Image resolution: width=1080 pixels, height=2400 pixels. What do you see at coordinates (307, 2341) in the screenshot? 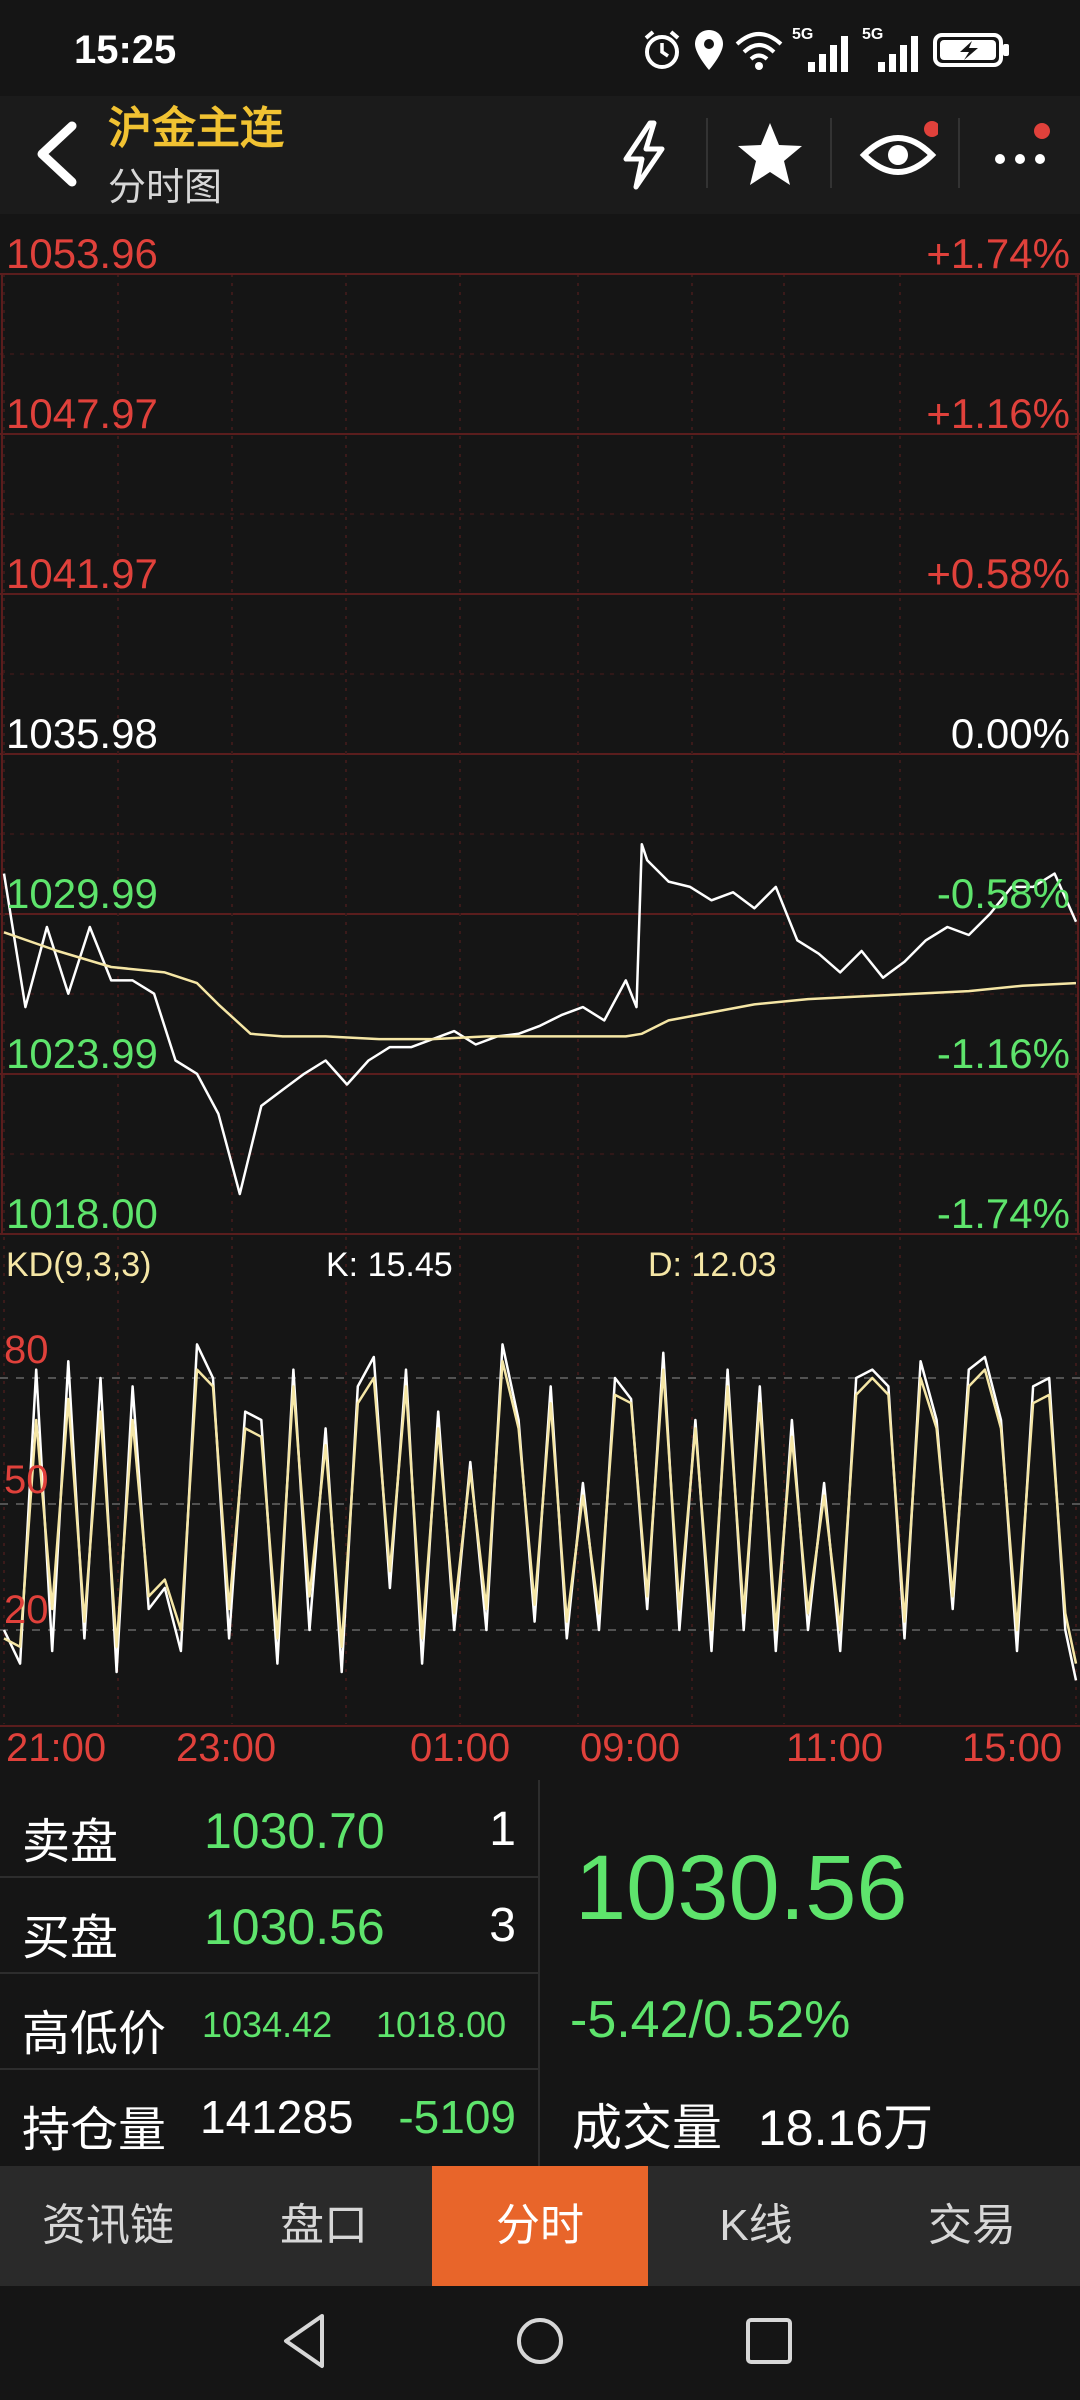
I see `nav-back-icon` at bounding box center [307, 2341].